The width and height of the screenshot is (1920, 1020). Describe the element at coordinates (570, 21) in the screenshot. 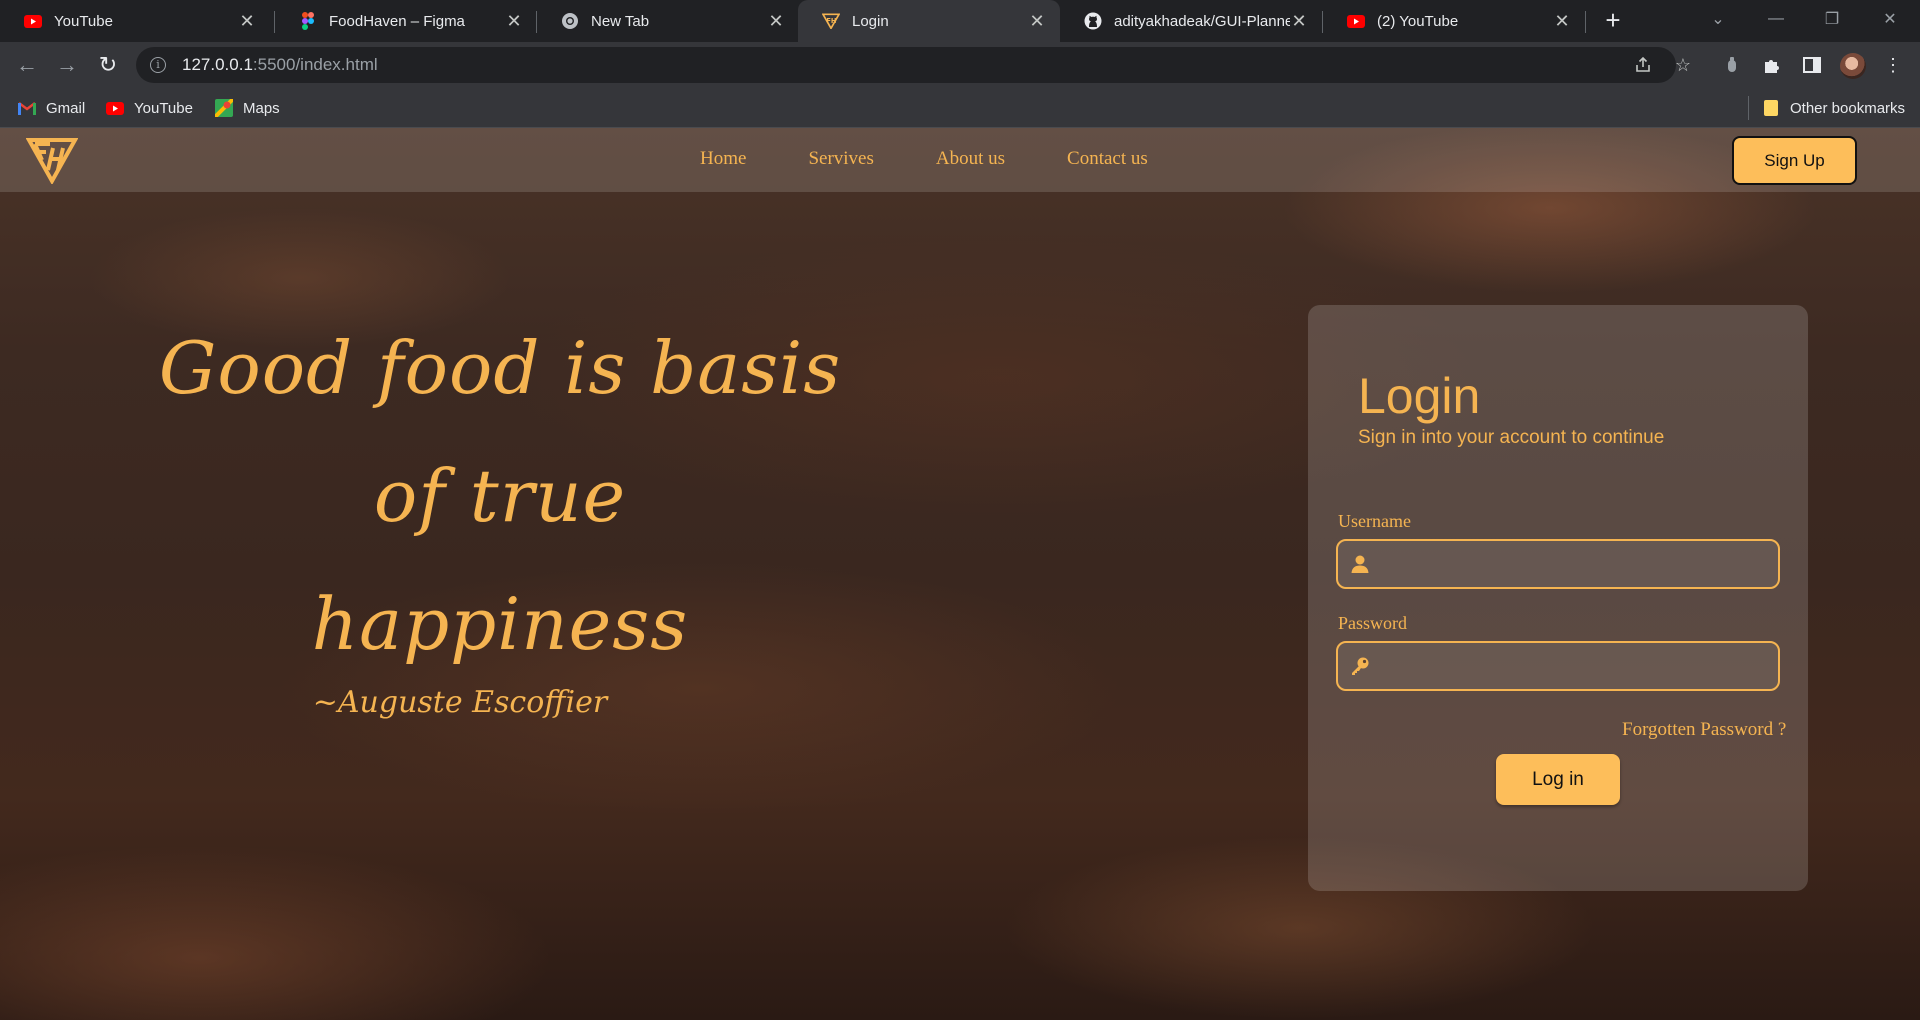

I see `chrome-icon` at that location.